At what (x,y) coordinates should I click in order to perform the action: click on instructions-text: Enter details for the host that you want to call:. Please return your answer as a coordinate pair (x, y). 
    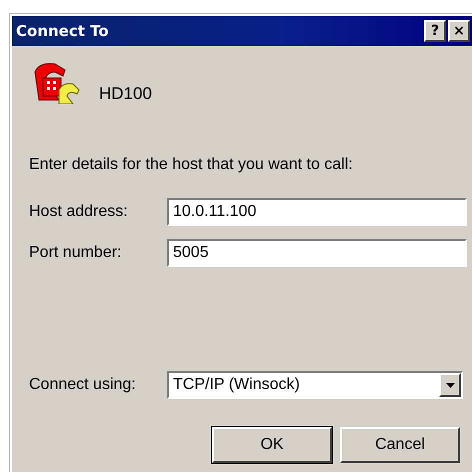
    Looking at the image, I should click on (191, 165).